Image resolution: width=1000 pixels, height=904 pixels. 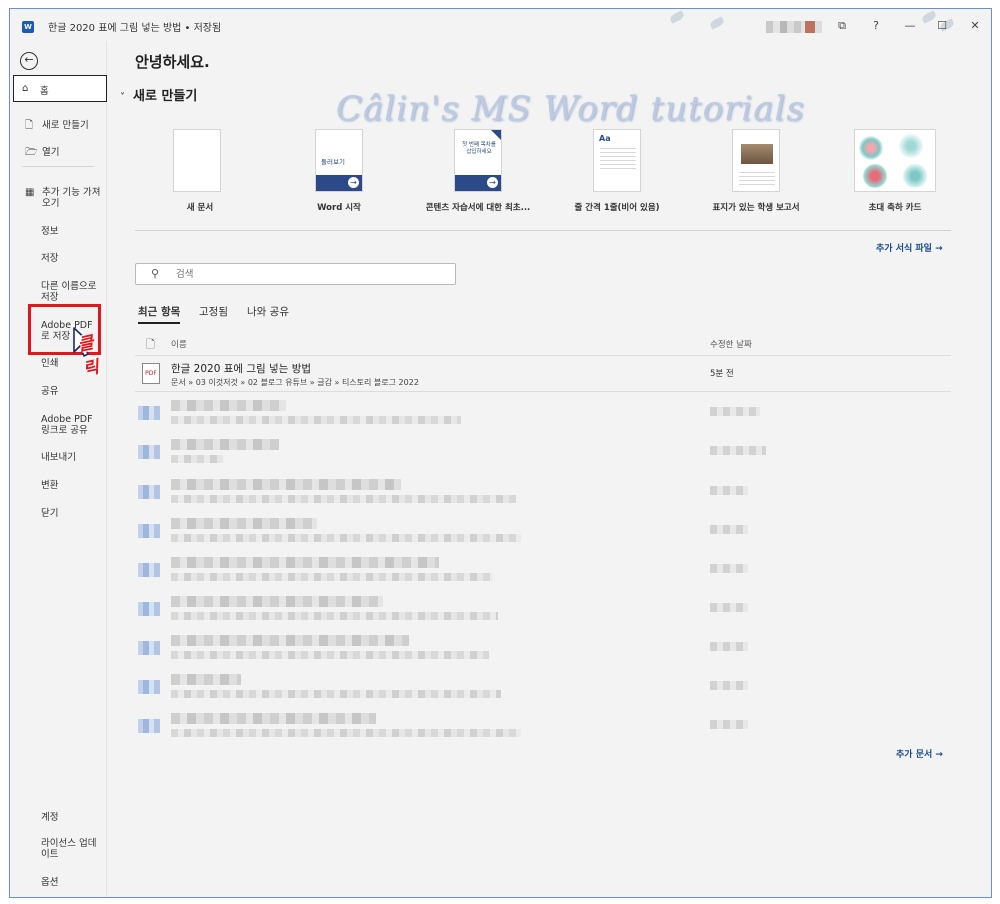 What do you see at coordinates (677, 17) in the screenshot?
I see `decor-leaf-icon` at bounding box center [677, 17].